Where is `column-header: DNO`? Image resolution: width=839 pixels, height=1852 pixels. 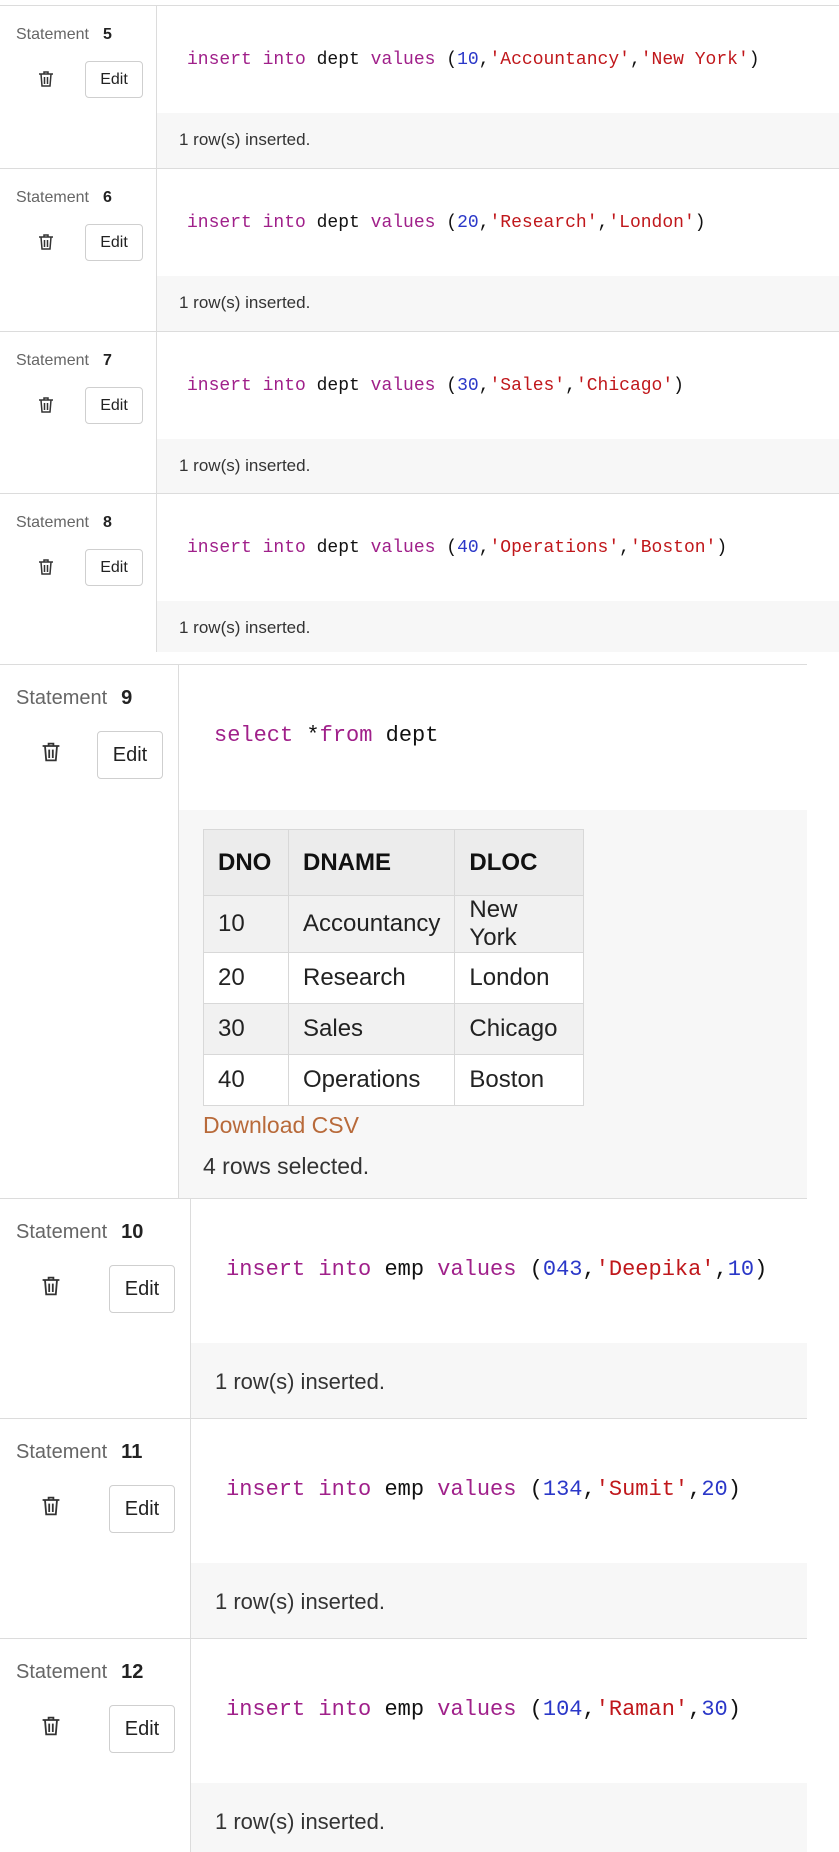
column-header: DNO is located at coordinates (246, 862).